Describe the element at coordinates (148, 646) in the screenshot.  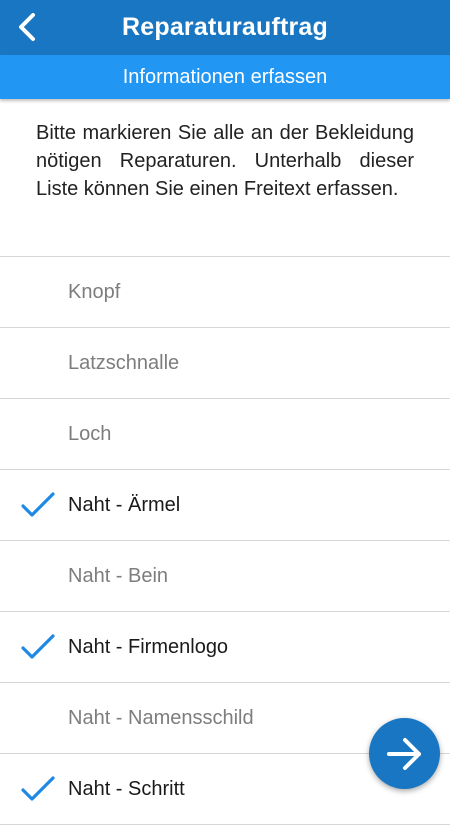
I see `list-item-label: Naht - Firmenlogo` at that location.